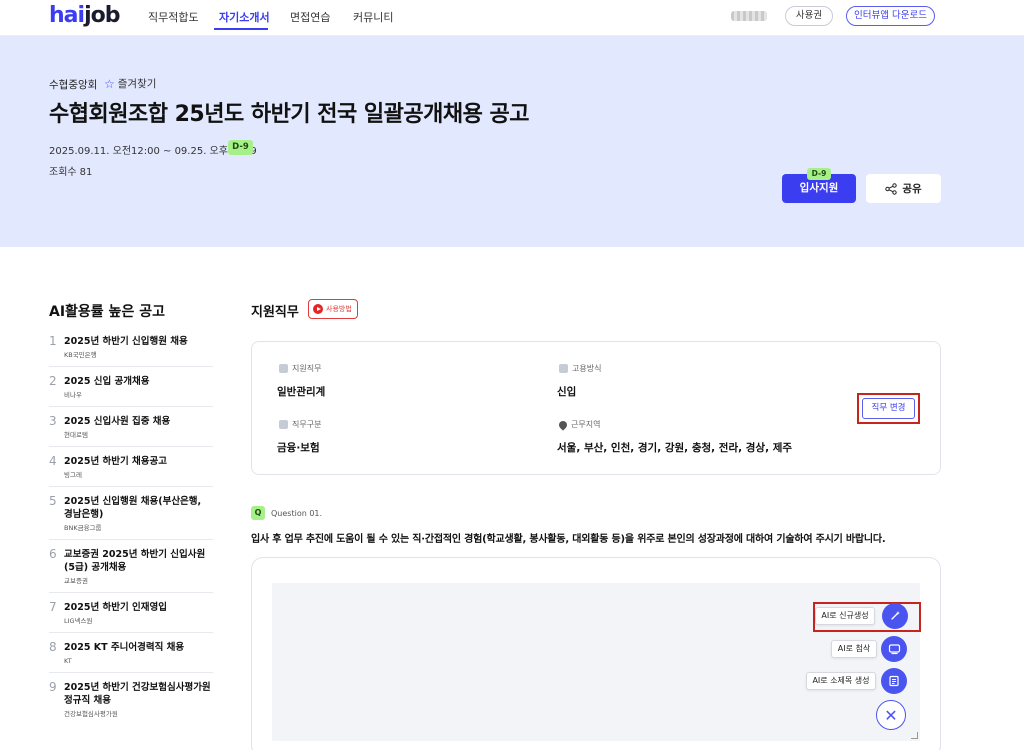 The image size is (1024, 750). I want to click on download-app-button: 인터뷰앱 다운로드, so click(890, 16).